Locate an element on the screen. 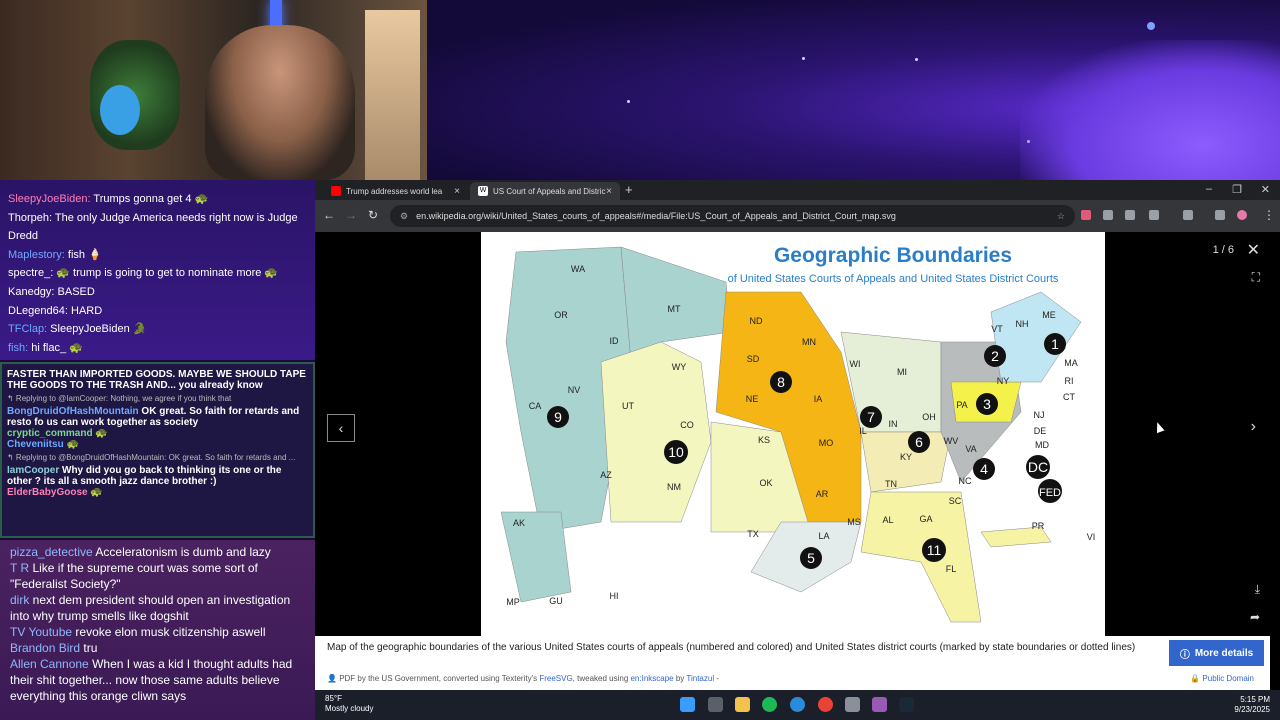 This screenshot has width=1280, height=720. state-label: VA is located at coordinates (970, 449).